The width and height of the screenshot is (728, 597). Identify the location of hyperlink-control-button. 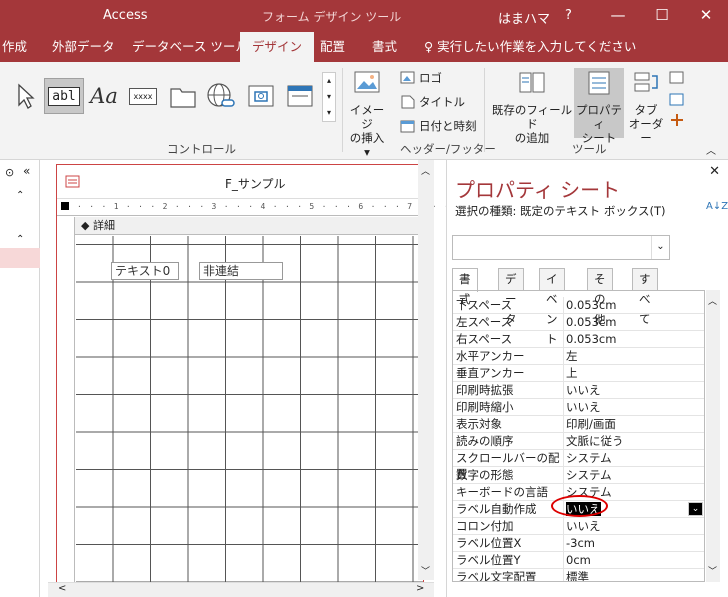
(221, 96).